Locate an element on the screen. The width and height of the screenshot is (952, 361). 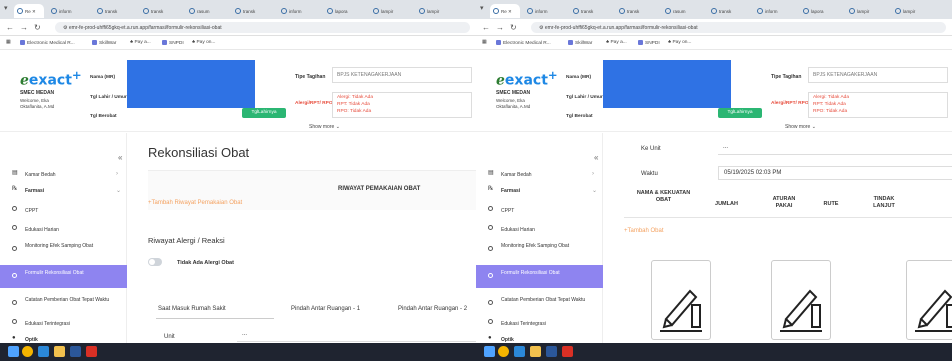
bookmark-icon is located at coordinates (640, 42).